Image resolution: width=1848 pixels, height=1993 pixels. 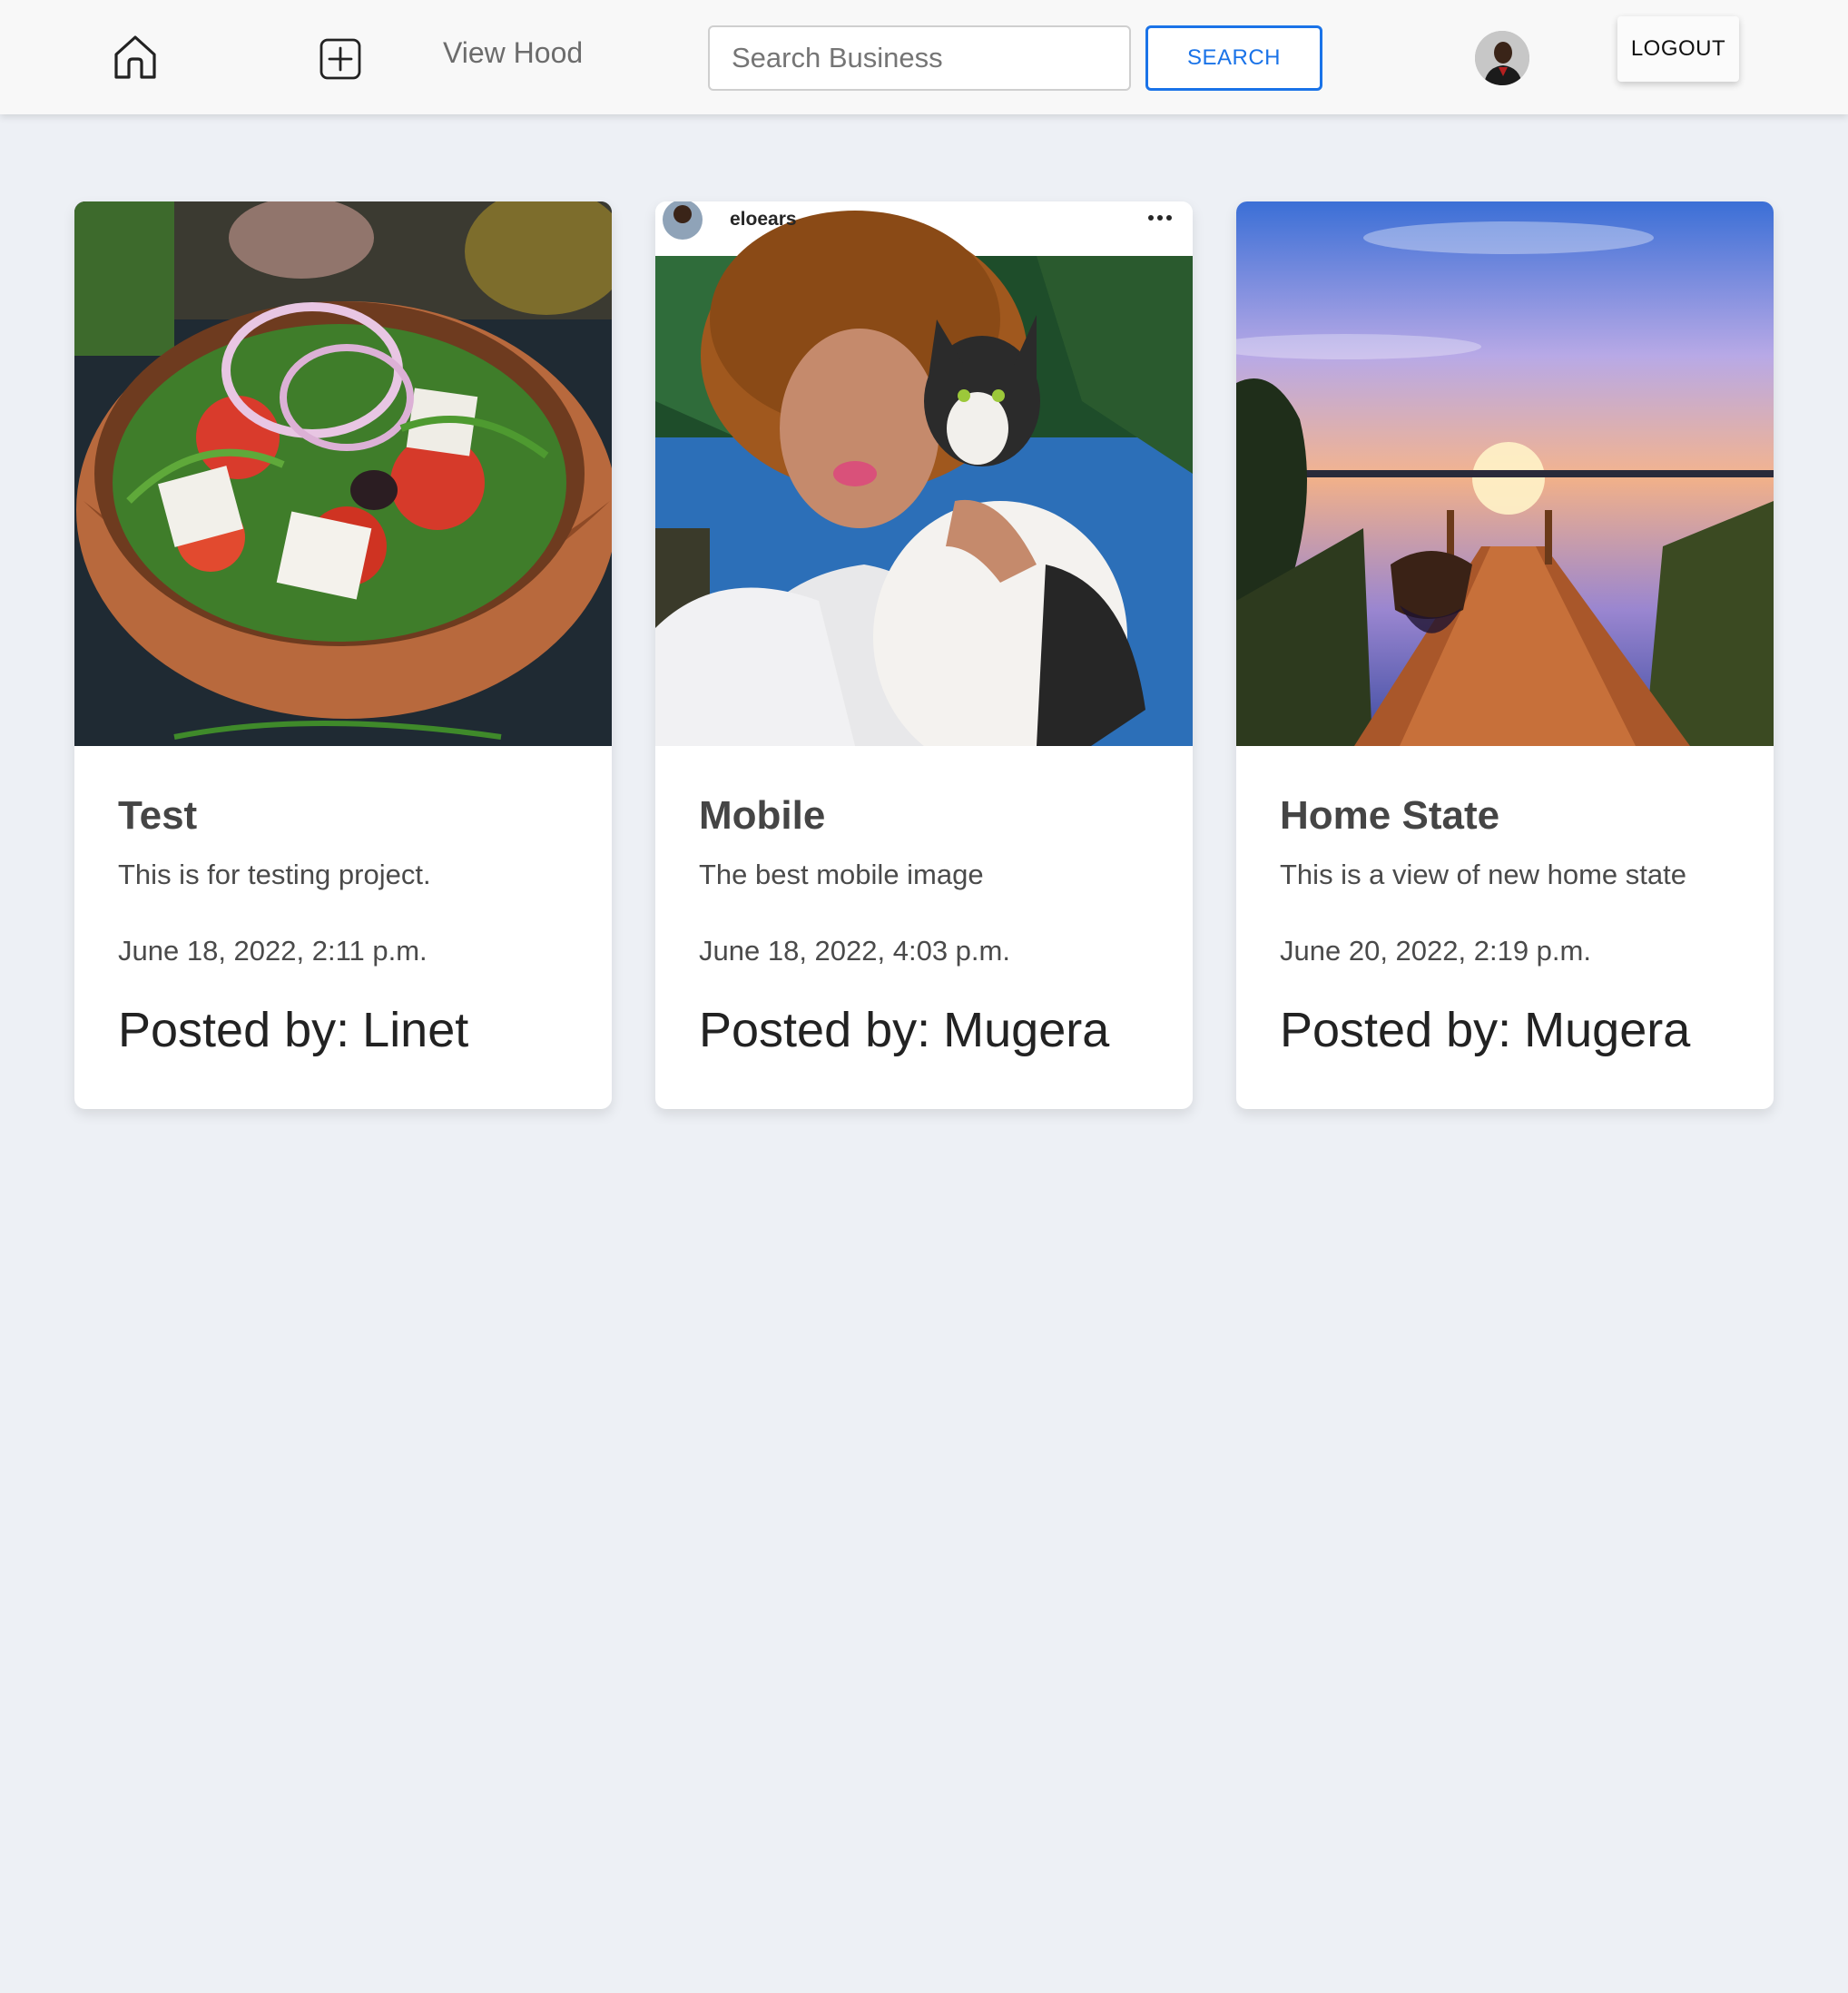 I want to click on post-image-mobile: eloears, so click(x=924, y=473).